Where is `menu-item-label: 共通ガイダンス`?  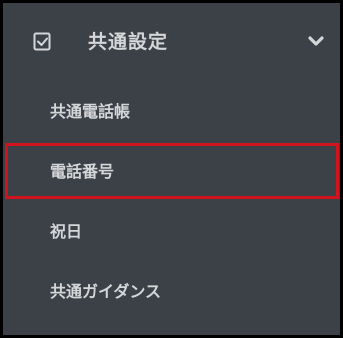
menu-item-label: 共通ガイダンス is located at coordinates (106, 291).